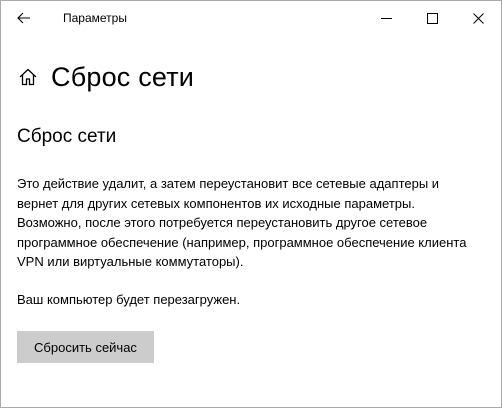 This screenshot has width=502, height=408. I want to click on back-button, so click(24, 18).